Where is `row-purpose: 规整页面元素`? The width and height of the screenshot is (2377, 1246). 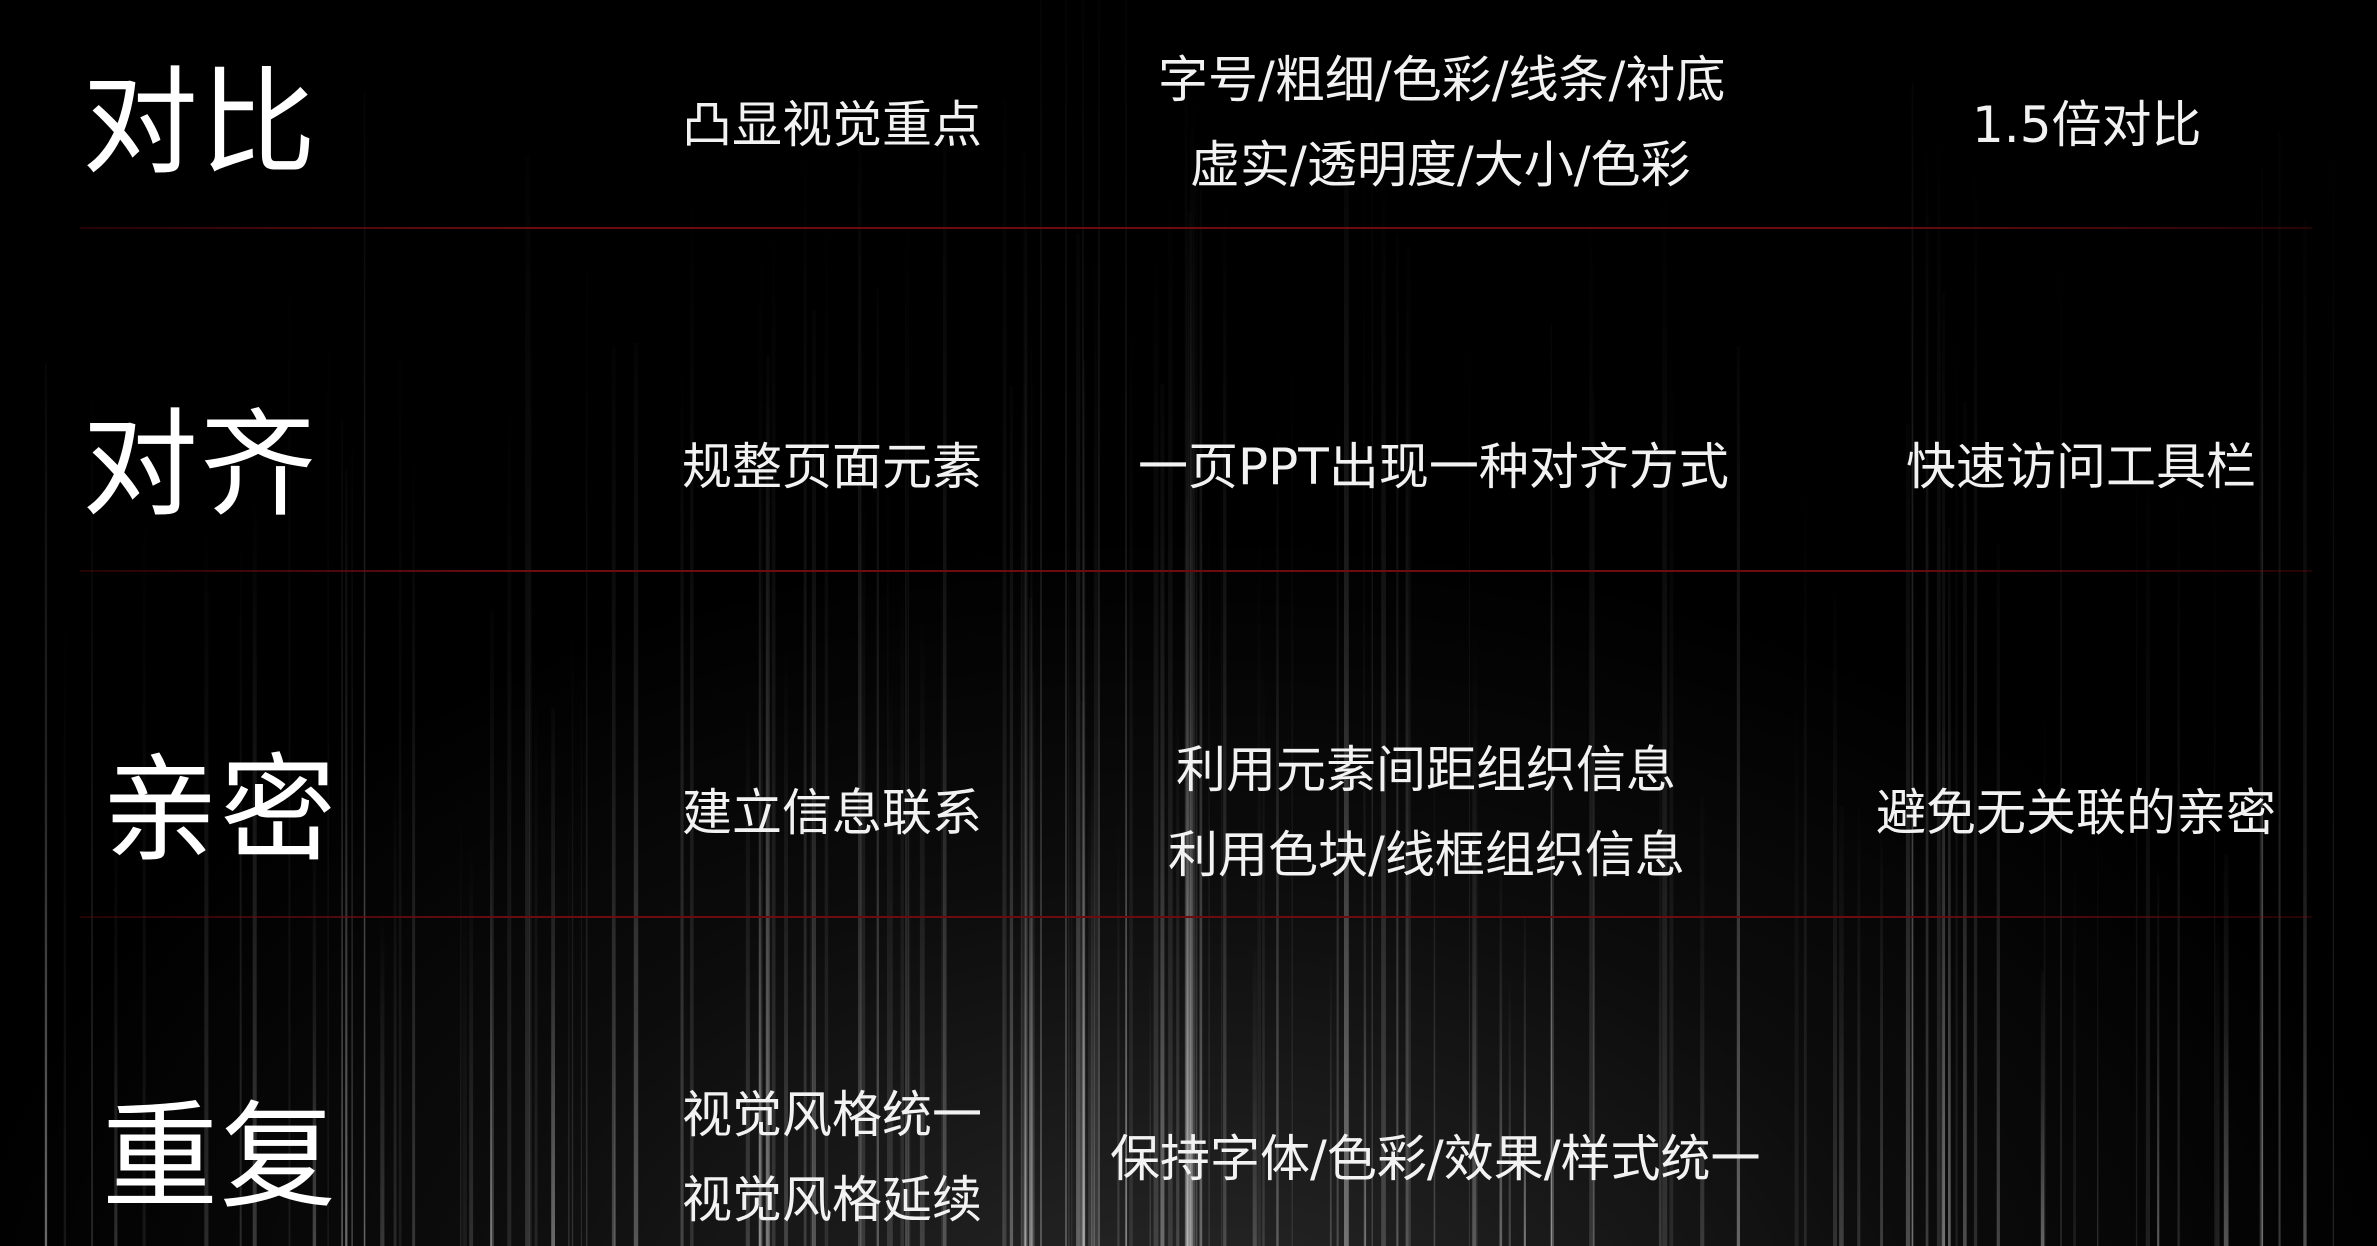 row-purpose: 规整页面元素 is located at coordinates (832, 467).